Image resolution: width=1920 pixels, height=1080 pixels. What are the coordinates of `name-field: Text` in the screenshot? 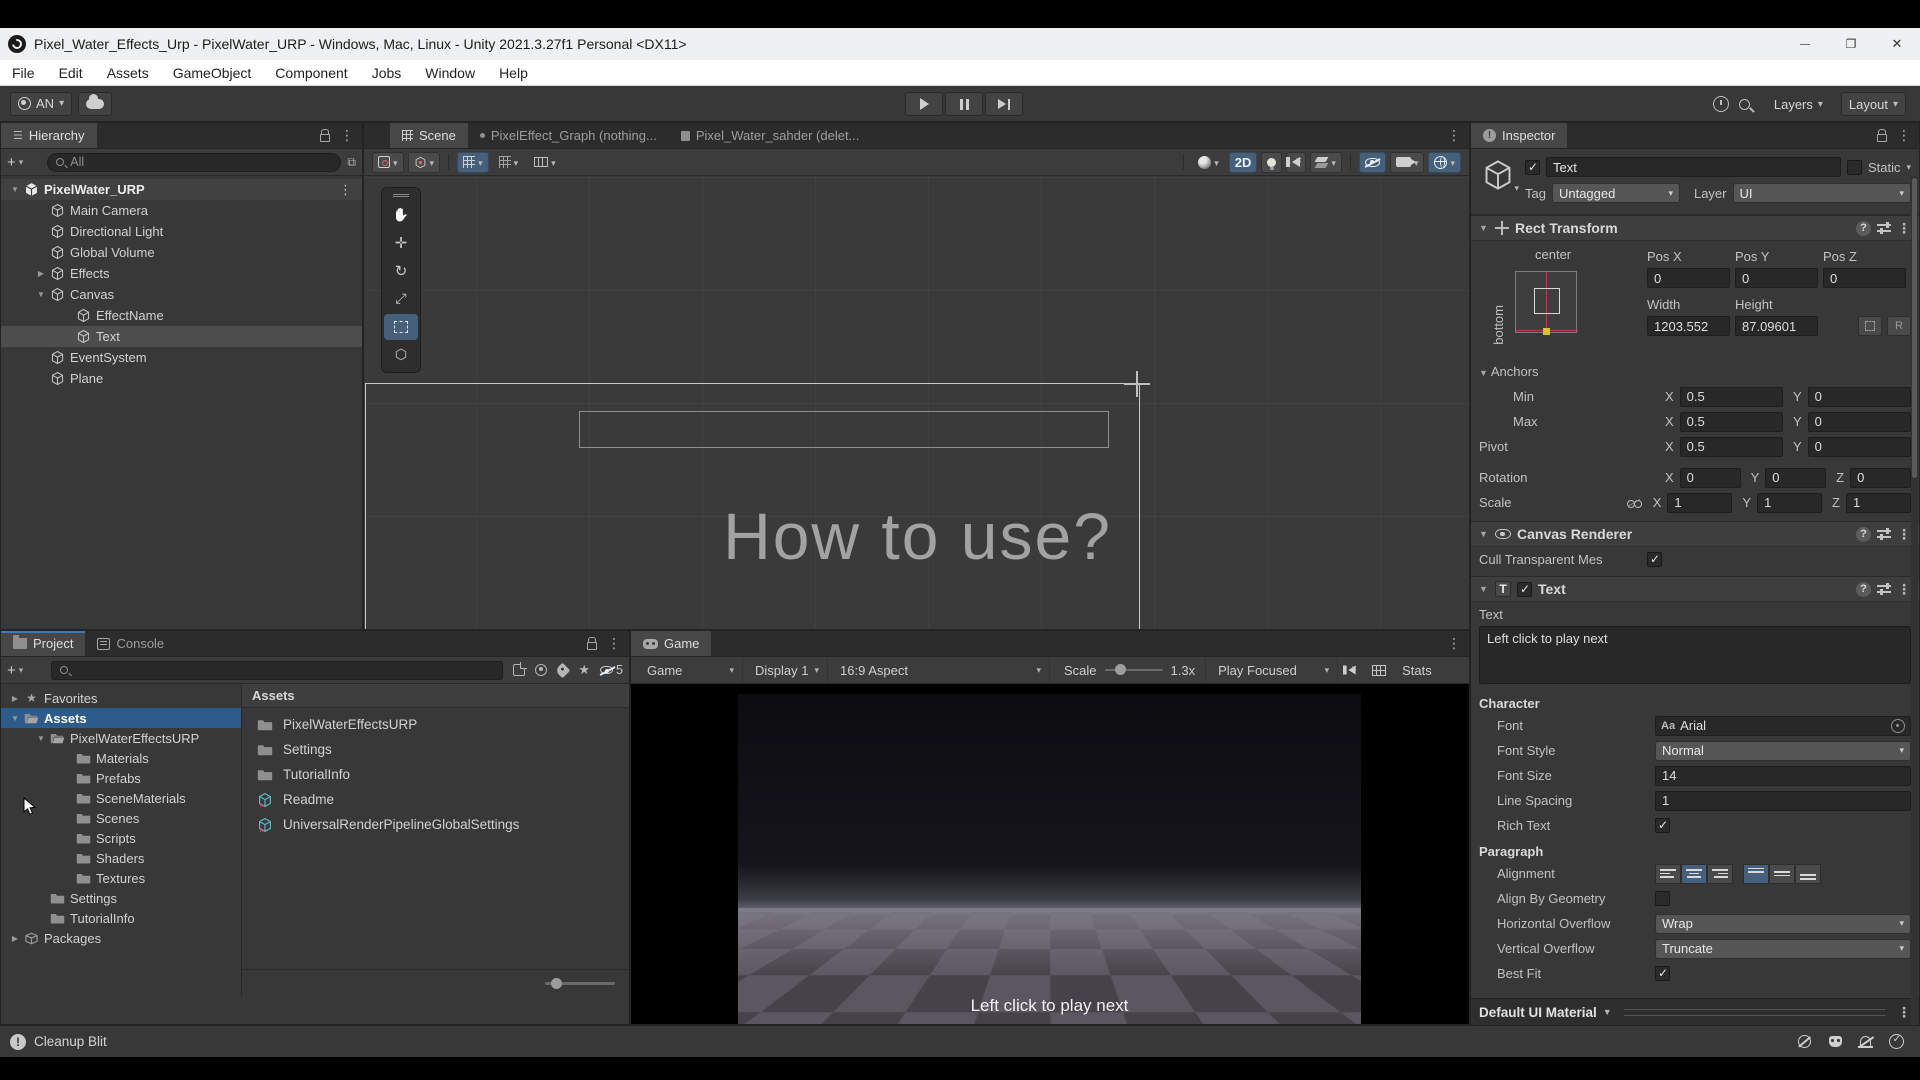 It's located at (1693, 167).